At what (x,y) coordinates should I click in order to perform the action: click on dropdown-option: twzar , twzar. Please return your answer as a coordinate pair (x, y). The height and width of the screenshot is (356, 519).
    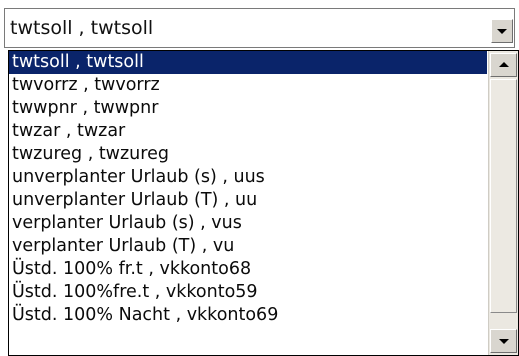
    Looking at the image, I should click on (248, 131).